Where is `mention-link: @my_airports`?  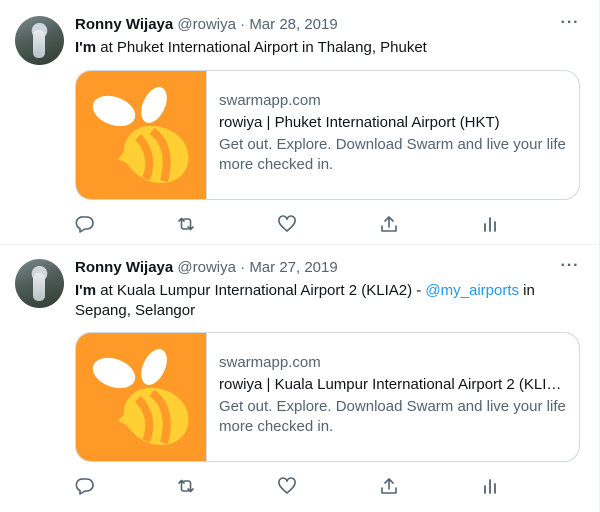
mention-link: @my_airports is located at coordinates (472, 290).